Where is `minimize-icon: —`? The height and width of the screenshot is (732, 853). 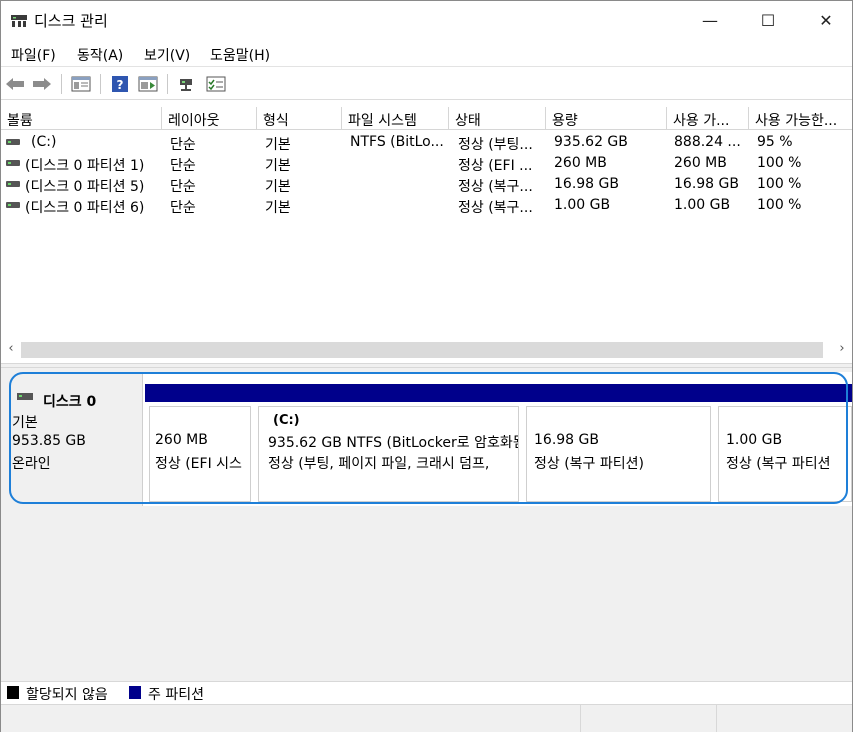 minimize-icon: — is located at coordinates (710, 20).